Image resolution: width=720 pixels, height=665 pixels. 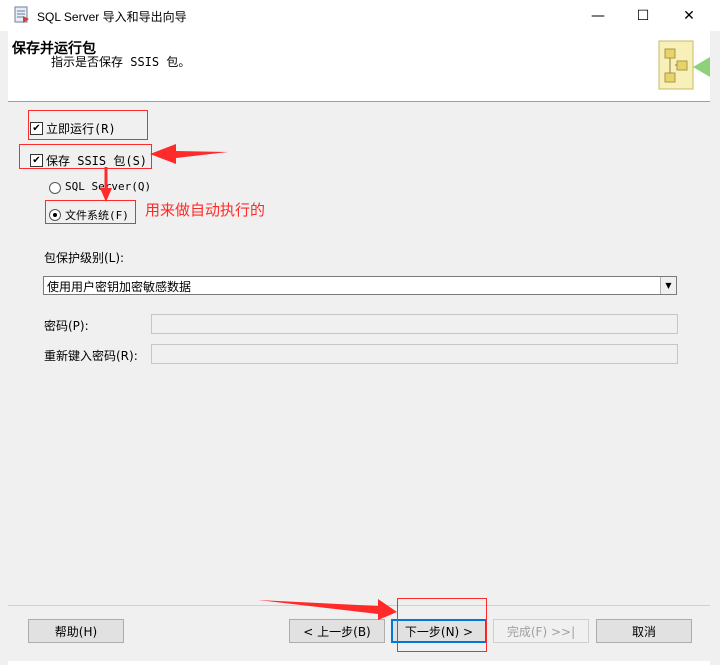 I want to click on annotation-arrow-down-head, so click(x=106, y=195).